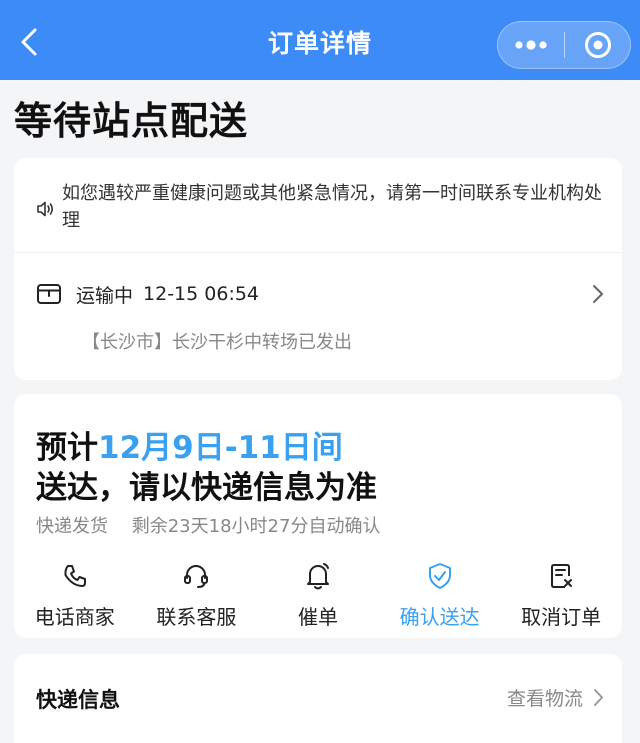 The image size is (640, 743). Describe the element at coordinates (317, 617) in the screenshot. I see `action-label: 催单` at that location.